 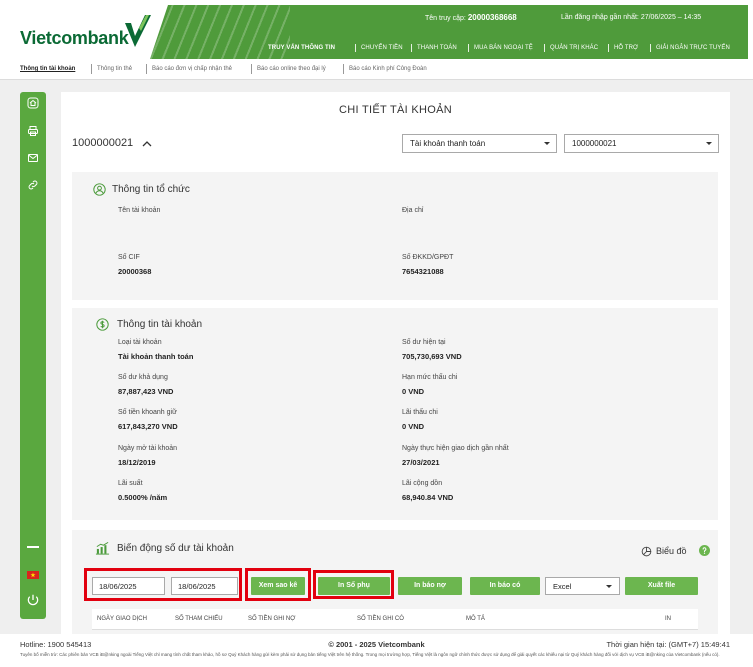 I want to click on last-transaction-date-value: 27/03/2021, so click(x=421, y=462).